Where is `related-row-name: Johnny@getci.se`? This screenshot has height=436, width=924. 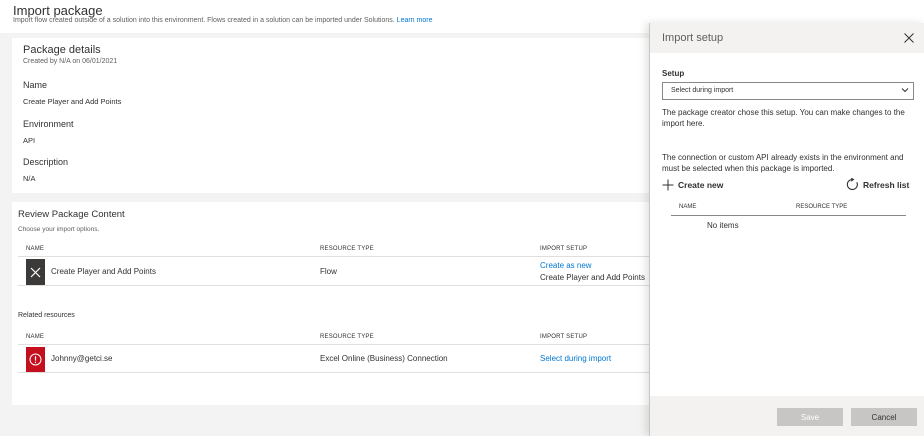
related-row-name: Johnny@getci.se is located at coordinates (82, 358).